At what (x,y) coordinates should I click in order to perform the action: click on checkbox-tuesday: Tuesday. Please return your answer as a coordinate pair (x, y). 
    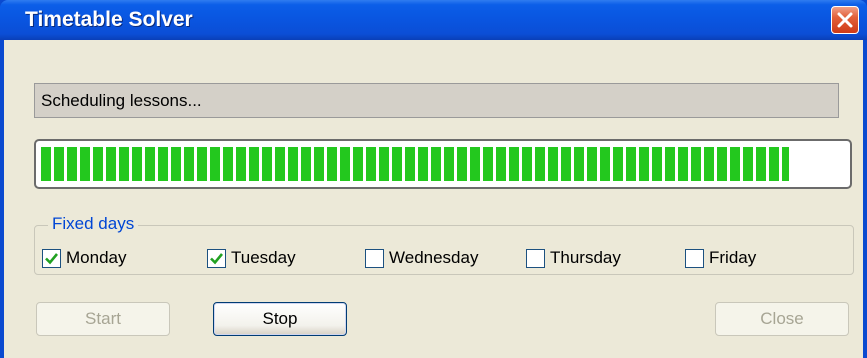
    Looking at the image, I should click on (251, 258).